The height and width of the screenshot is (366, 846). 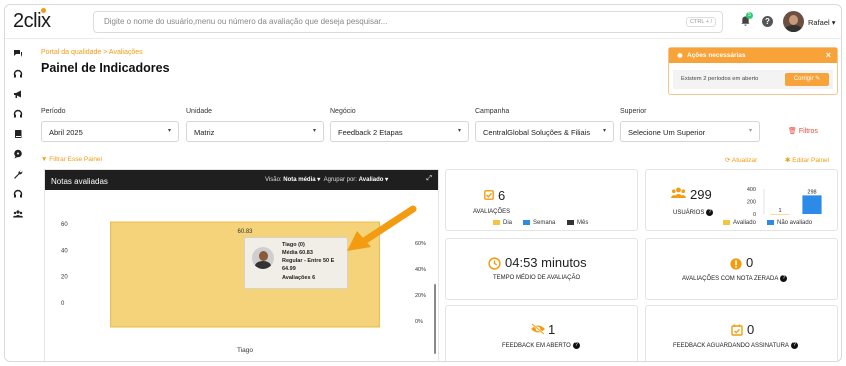 I want to click on y2-tick-label: 0%, so click(x=419, y=322).